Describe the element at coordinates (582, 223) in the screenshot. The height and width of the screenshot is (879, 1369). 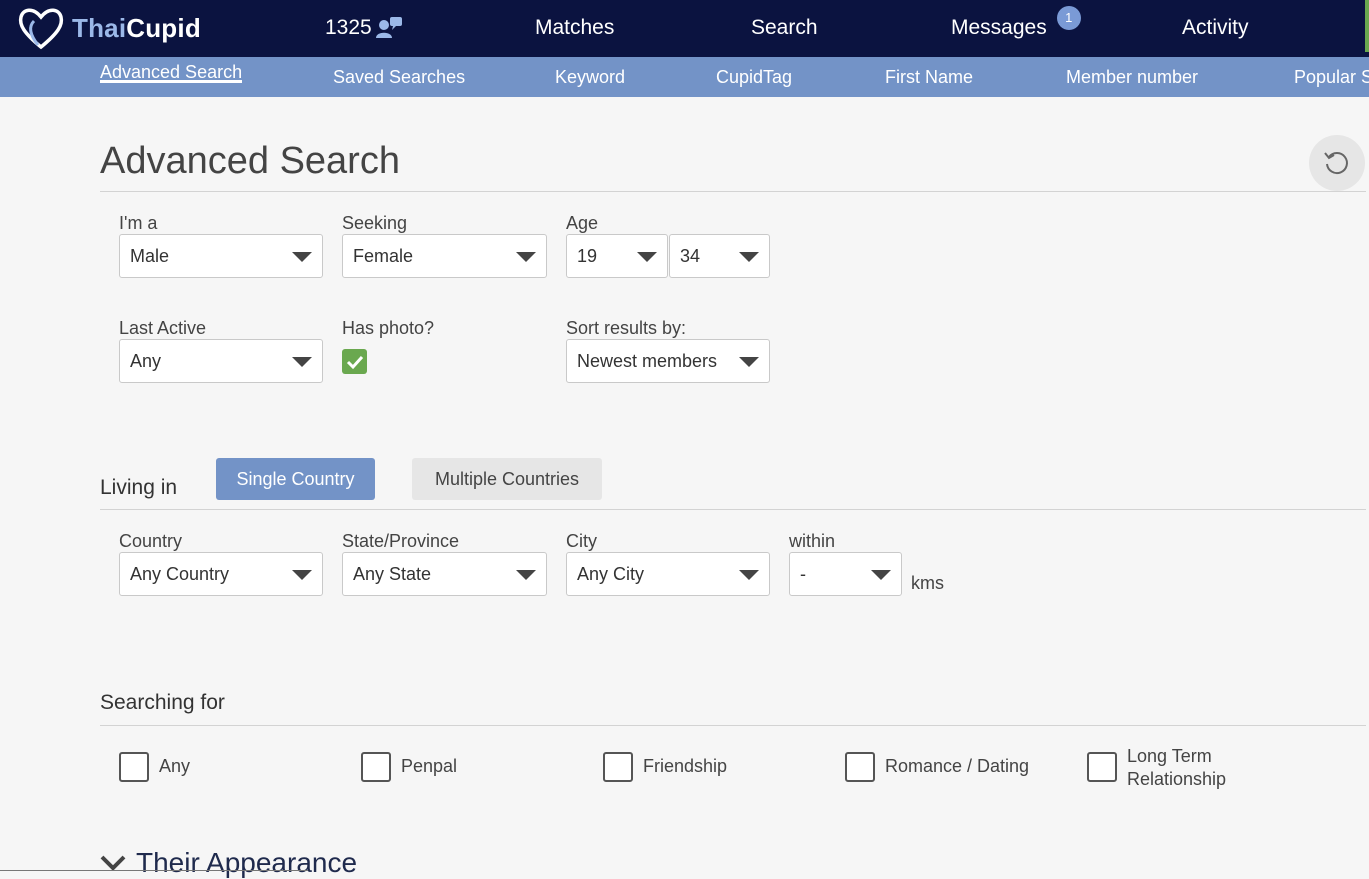
I see `age-label: Age` at that location.